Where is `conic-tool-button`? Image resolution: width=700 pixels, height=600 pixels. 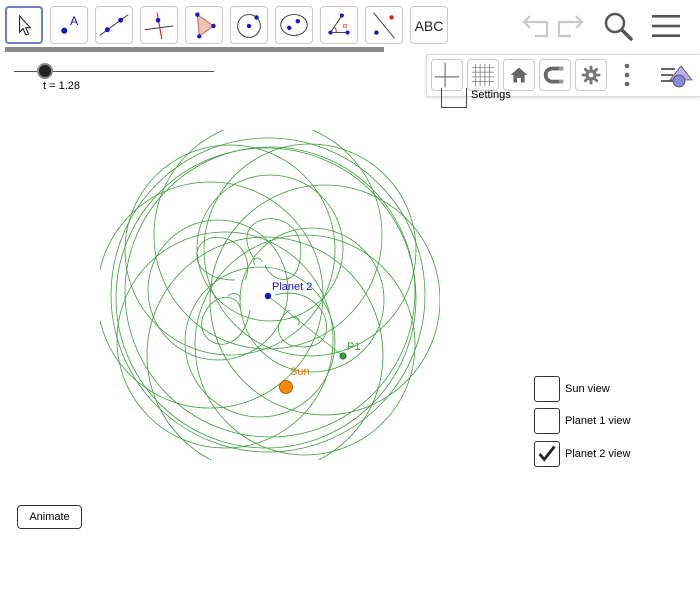 conic-tool-button is located at coordinates (294, 25).